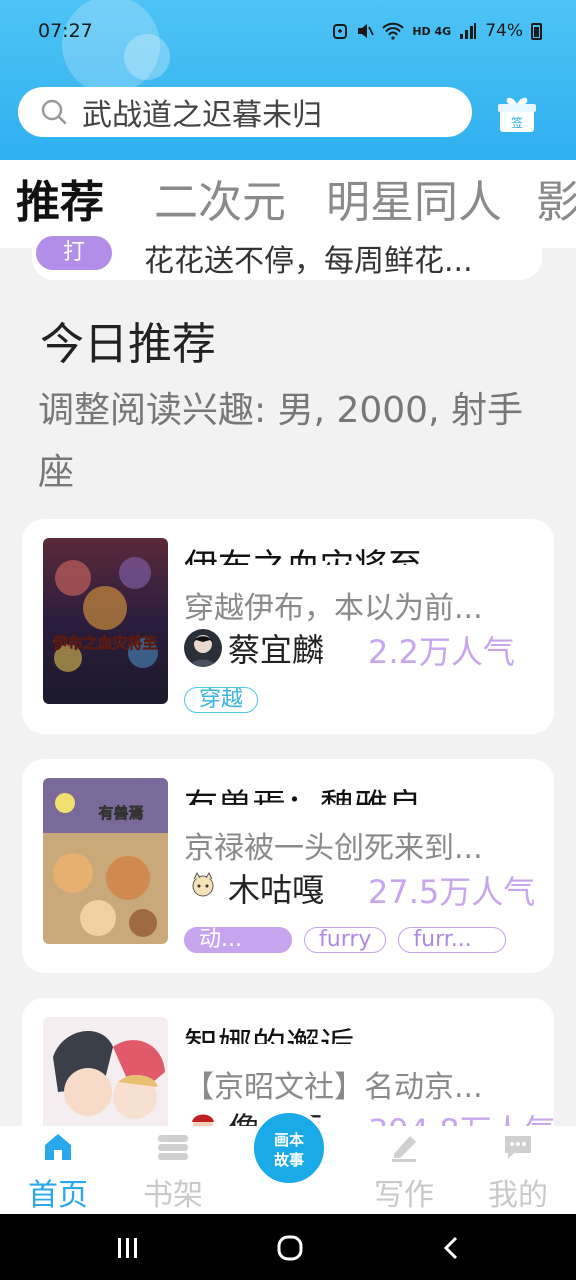  Describe the element at coordinates (404, 1149) in the screenshot. I see `pencil-icon` at that location.